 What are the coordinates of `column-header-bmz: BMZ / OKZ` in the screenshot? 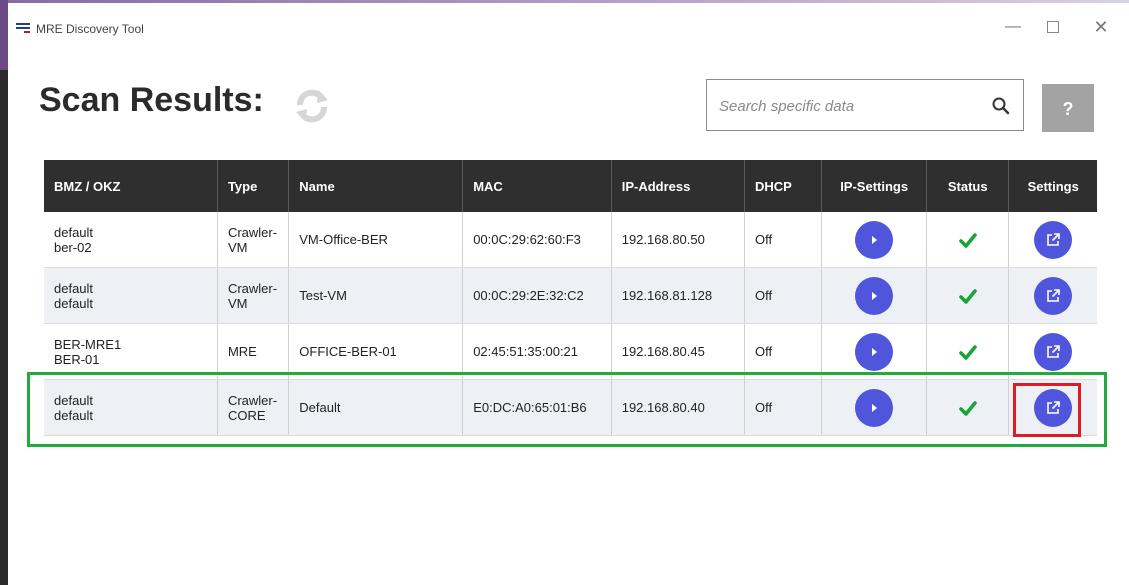 It's located at (131, 186).